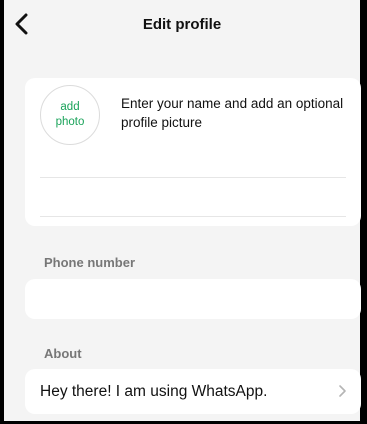 The height and width of the screenshot is (424, 367). What do you see at coordinates (63, 353) in the screenshot?
I see `about-label: About` at bounding box center [63, 353].